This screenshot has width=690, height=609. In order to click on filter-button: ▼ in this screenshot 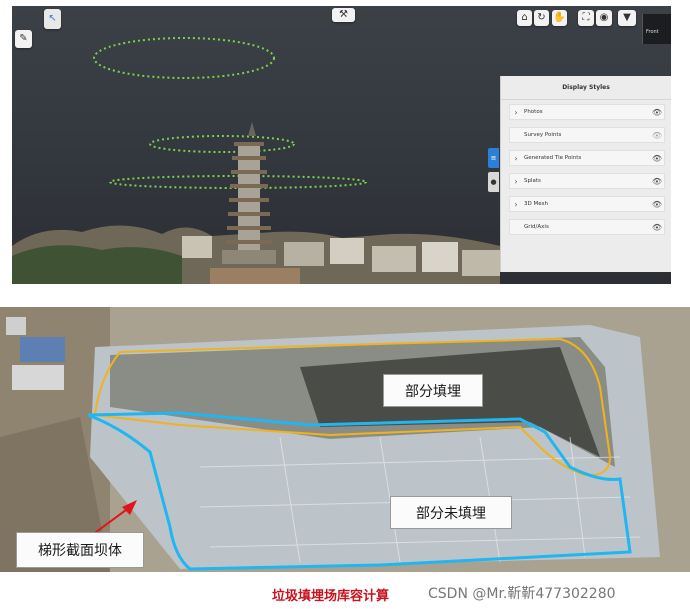, I will do `click(627, 18)`.